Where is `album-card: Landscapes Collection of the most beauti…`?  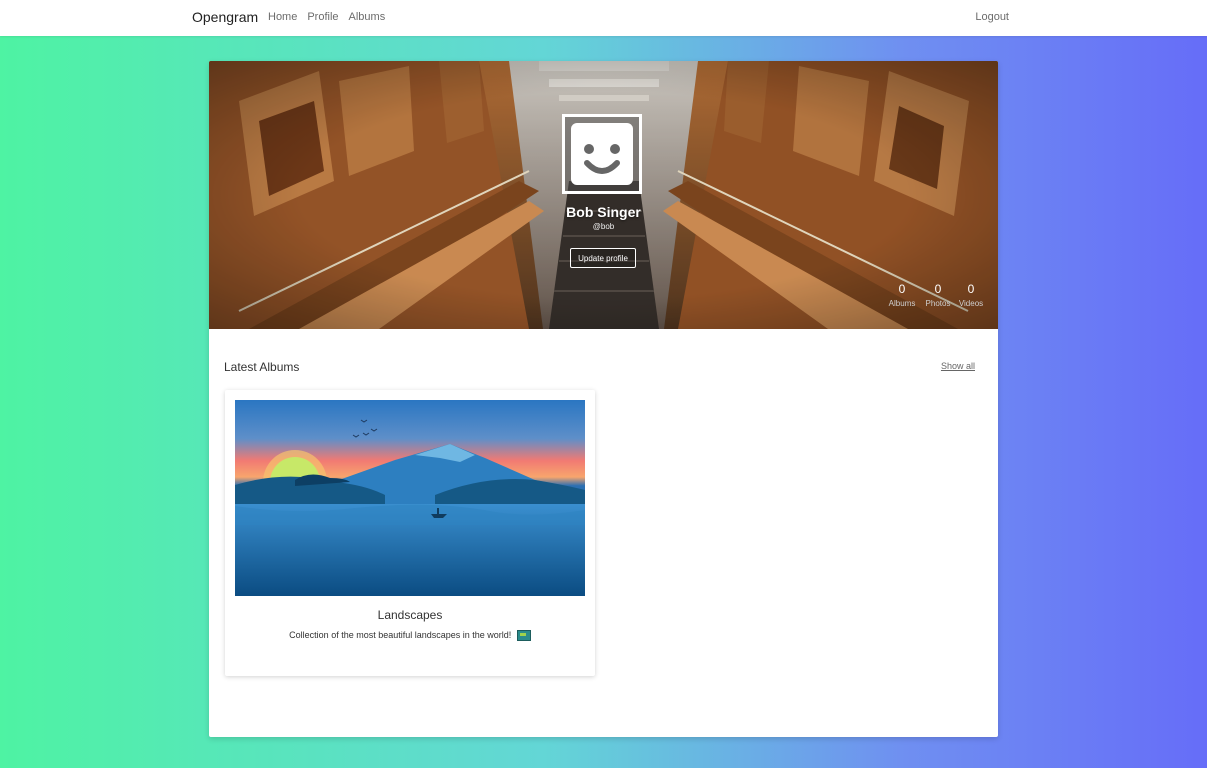 album-card: Landscapes Collection of the most beauti… is located at coordinates (410, 533).